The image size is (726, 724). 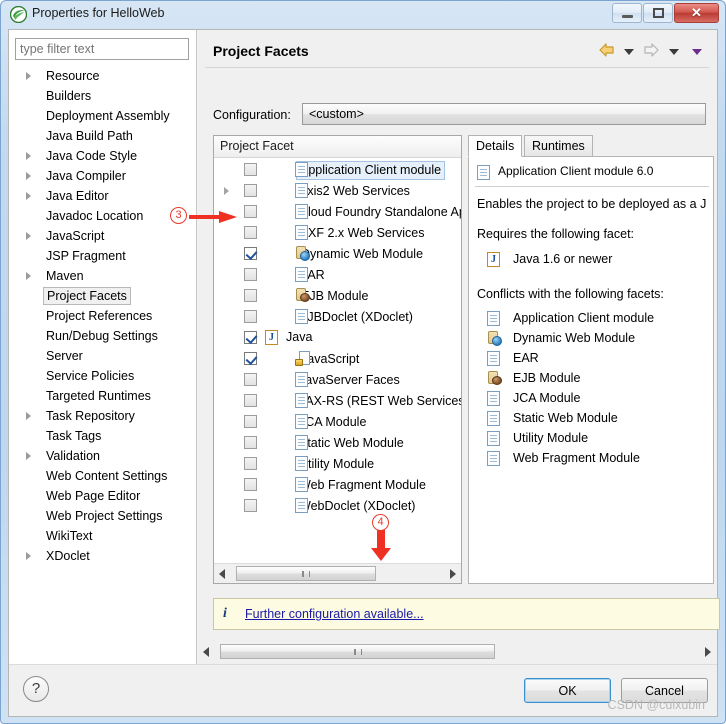 I want to click on facet-row: CXF 2.x Web Services, so click(x=337, y=232).